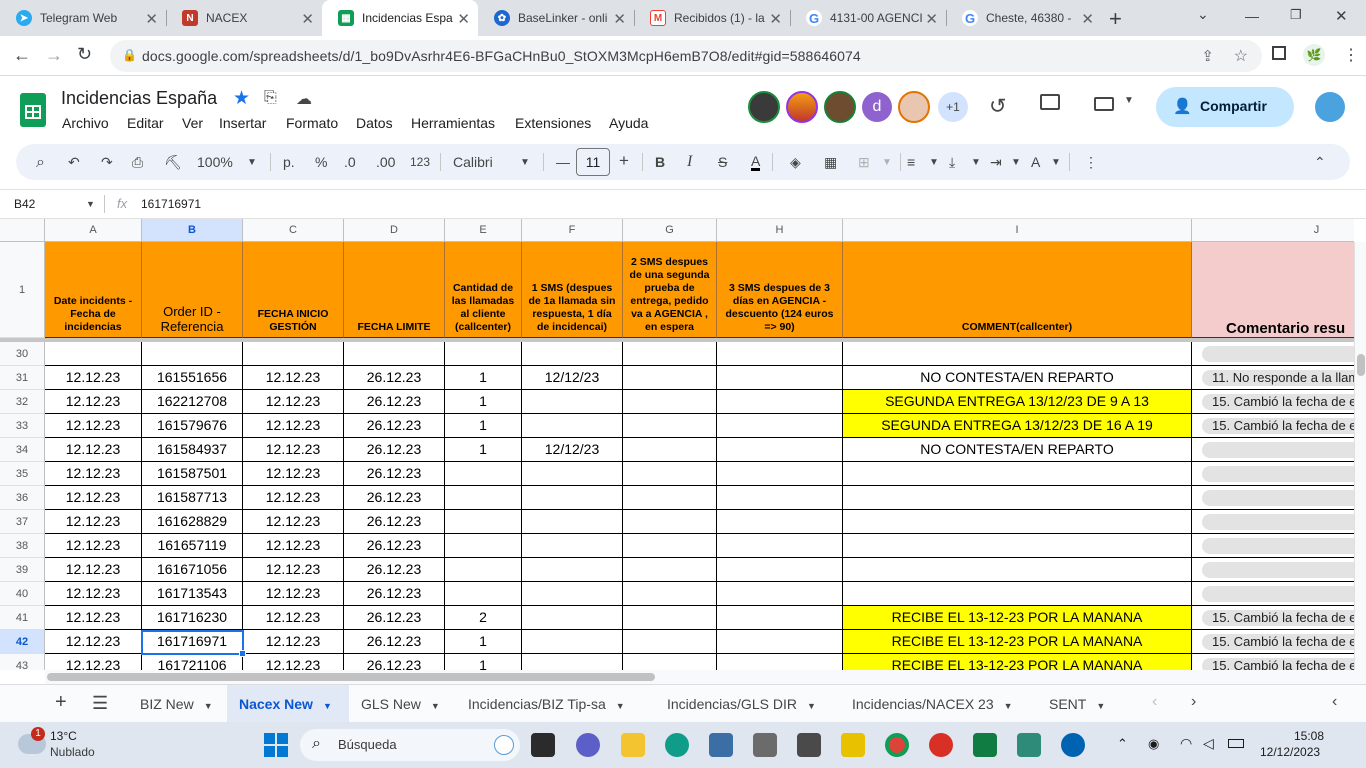  Describe the element at coordinates (556, 18) in the screenshot. I see `browser-tab-baselinker: ✿ BaseLinker - onli ✕` at that location.